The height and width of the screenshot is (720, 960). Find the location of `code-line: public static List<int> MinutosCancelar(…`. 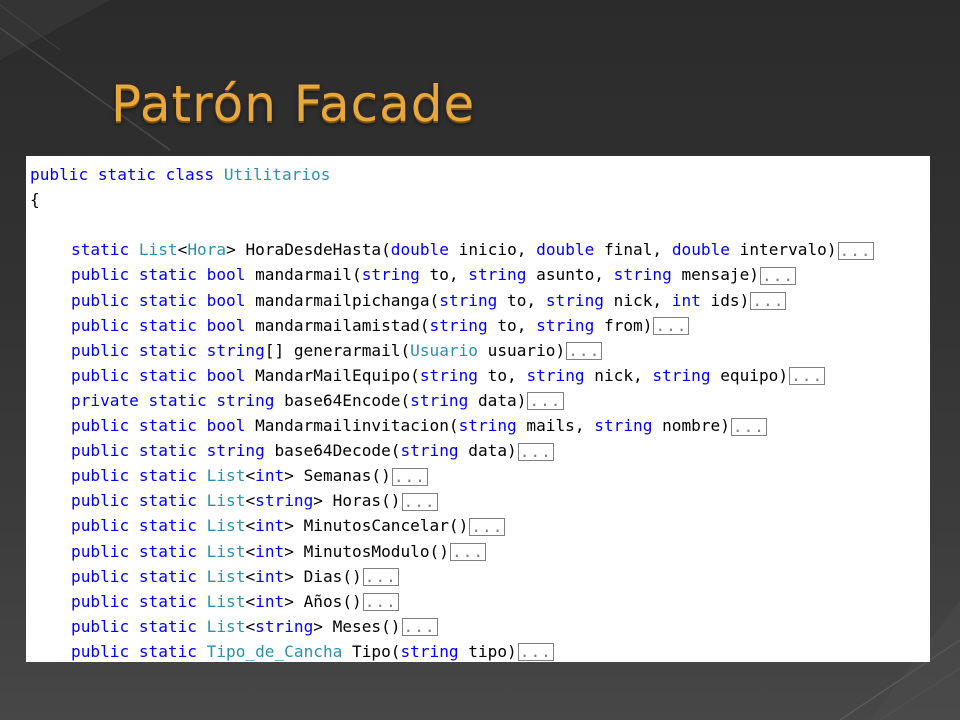

code-line: public static List<int> MinutosCancelar(… is located at coordinates (288, 526).